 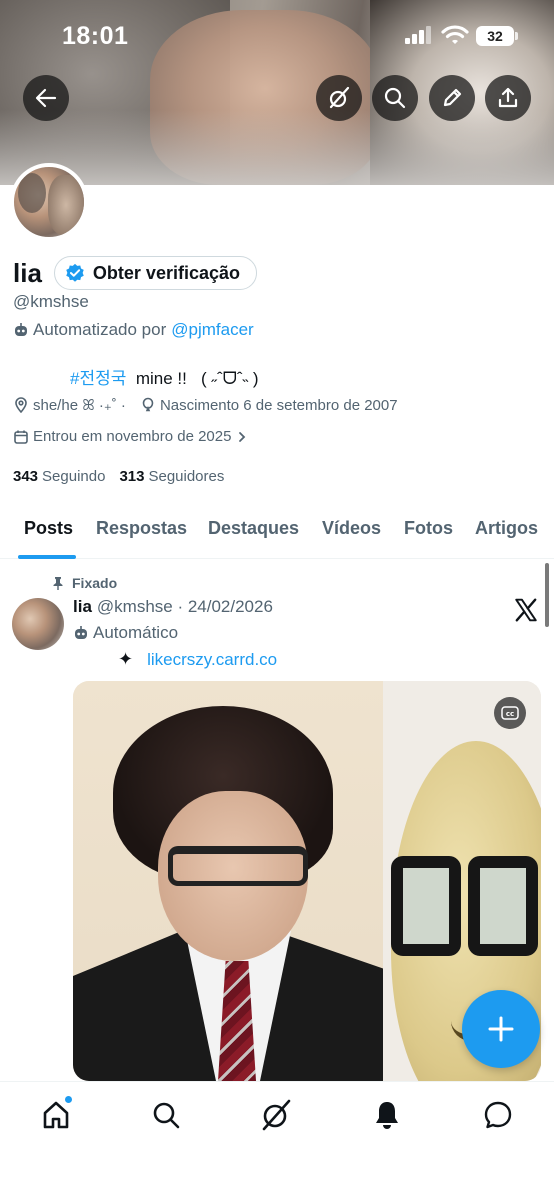 I want to click on captions-button: cc, so click(x=510, y=713).